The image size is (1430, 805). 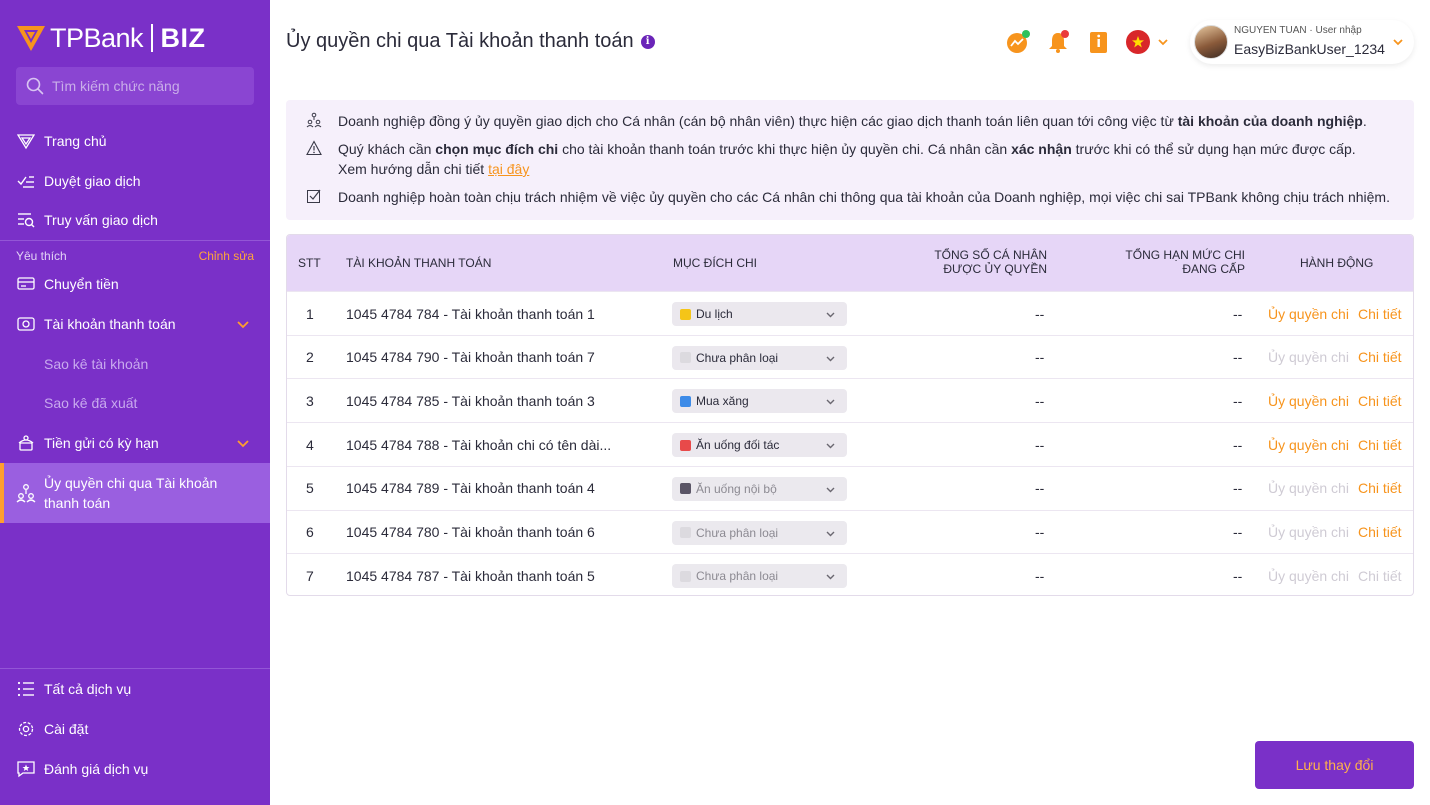 I want to click on purpose-select: Du lịch, so click(x=759, y=314).